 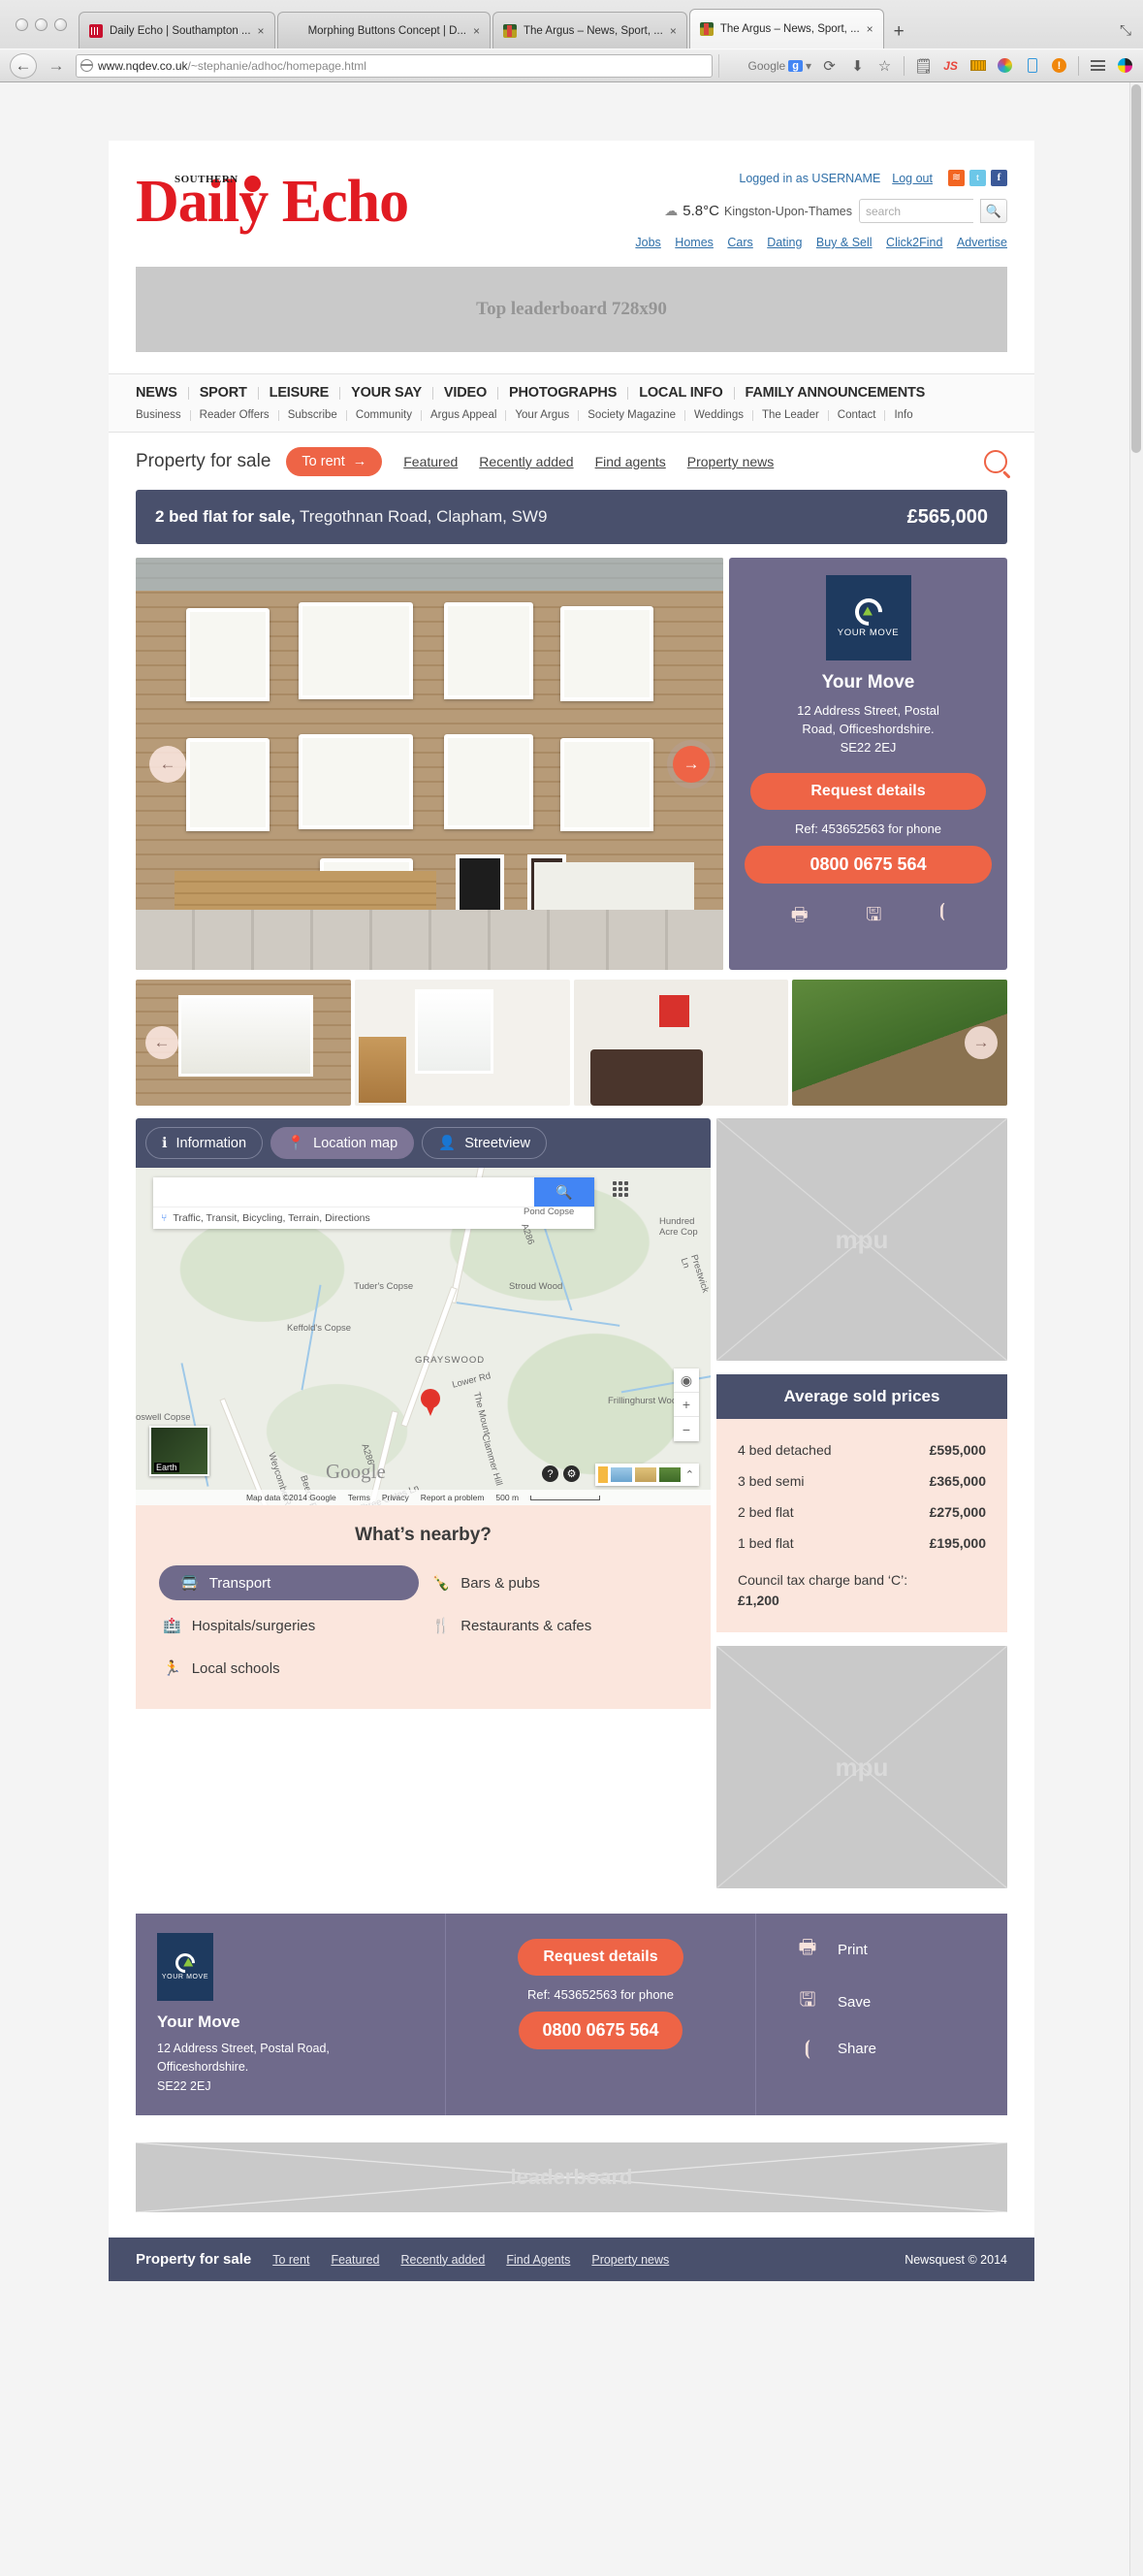 What do you see at coordinates (589, 30) in the screenshot?
I see `browser-tab-3: The Argus – News, Sport, ... ×` at bounding box center [589, 30].